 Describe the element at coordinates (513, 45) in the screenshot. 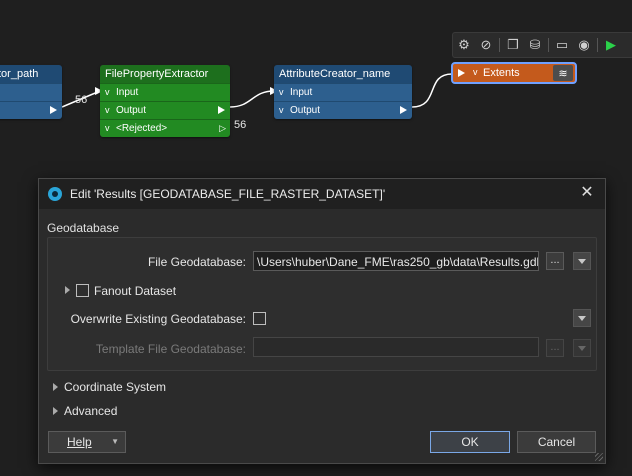

I see `copy-icon: ❐` at that location.